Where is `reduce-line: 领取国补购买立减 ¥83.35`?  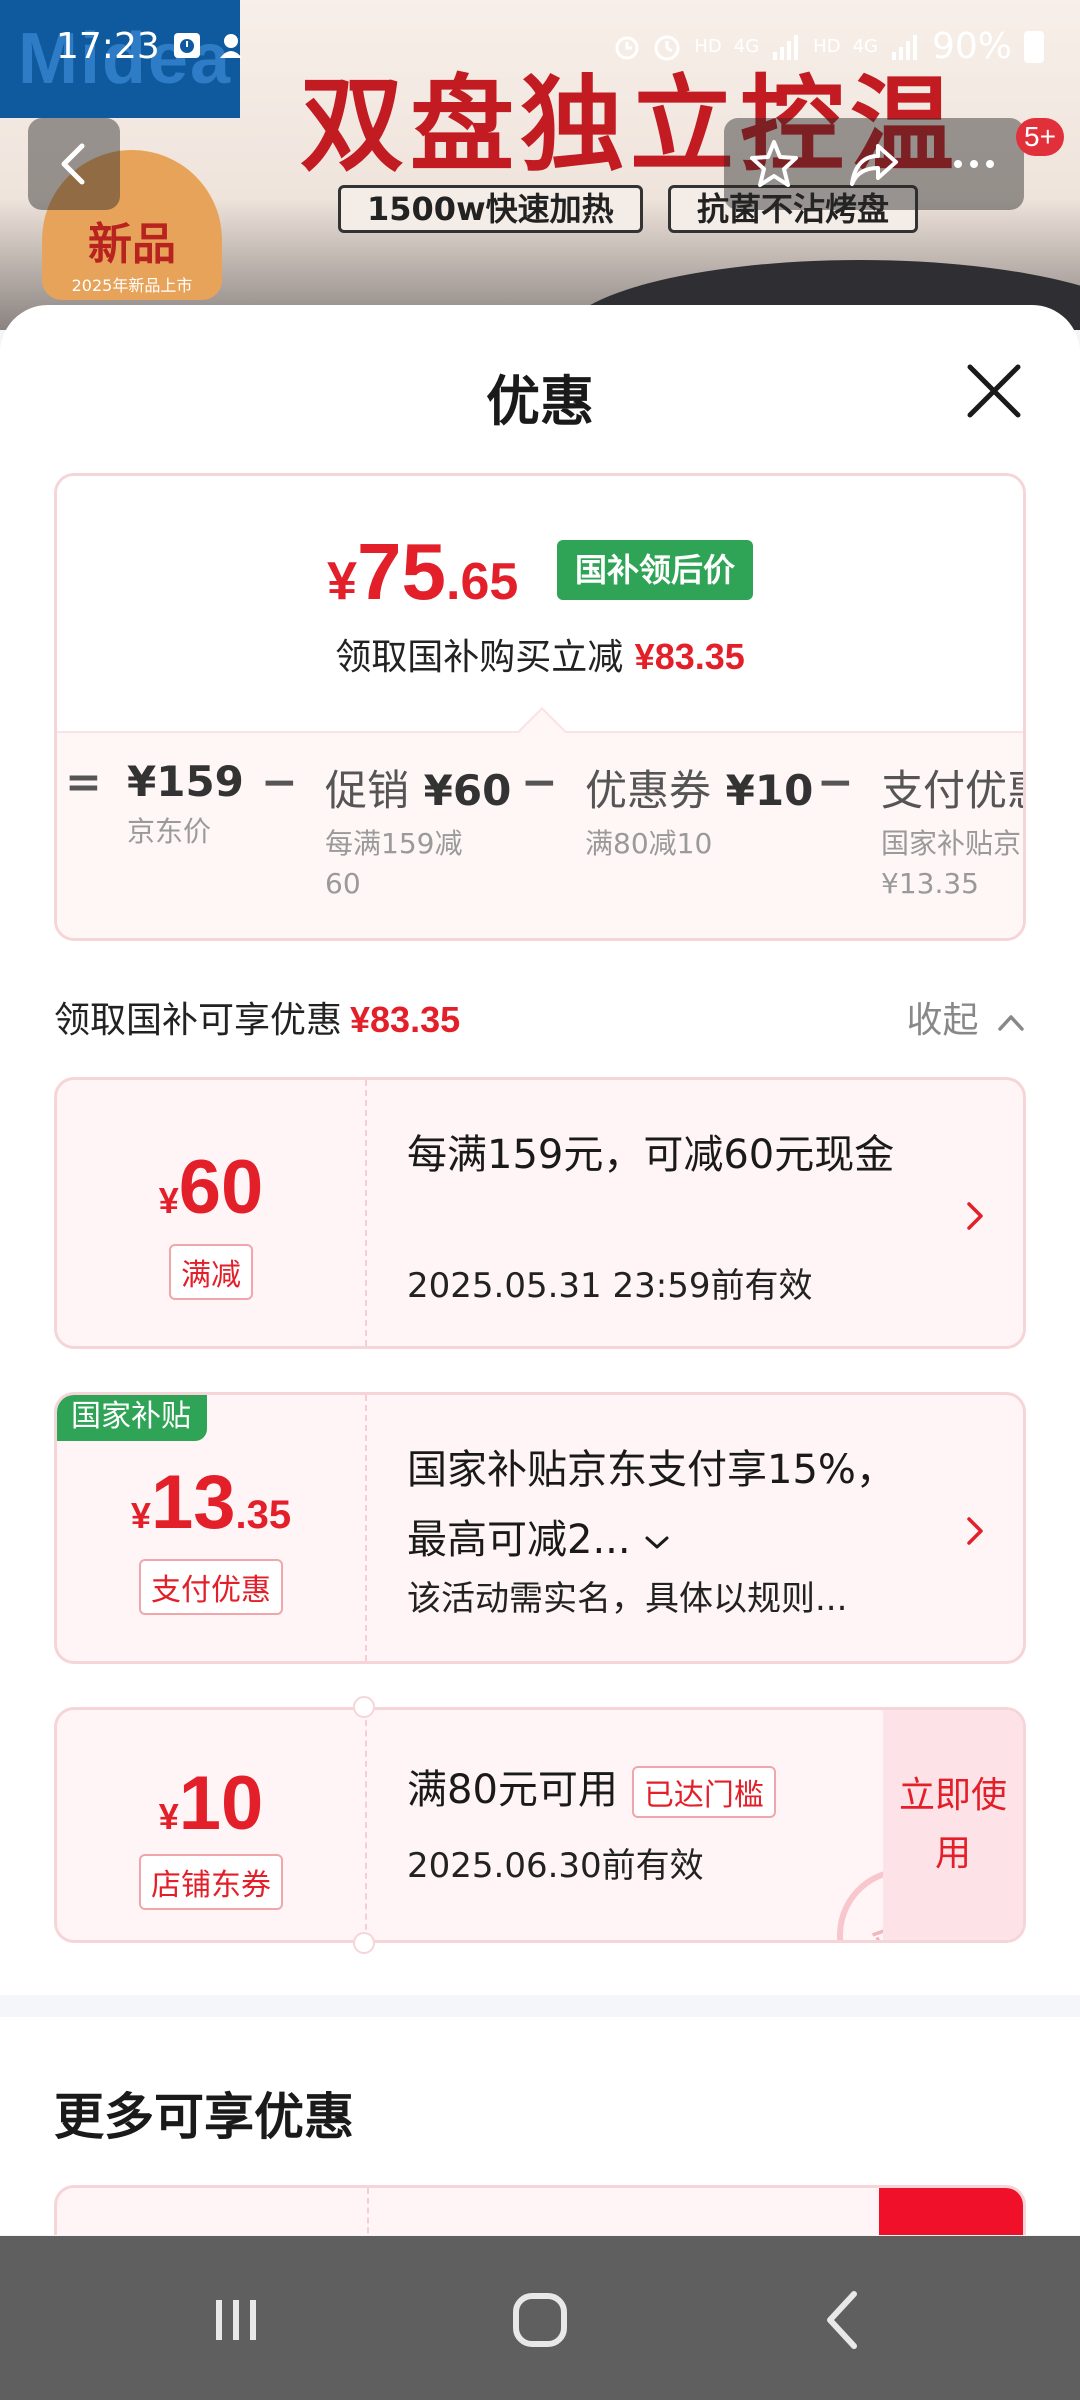 reduce-line: 领取国补购买立减 ¥83.35 is located at coordinates (540, 657).